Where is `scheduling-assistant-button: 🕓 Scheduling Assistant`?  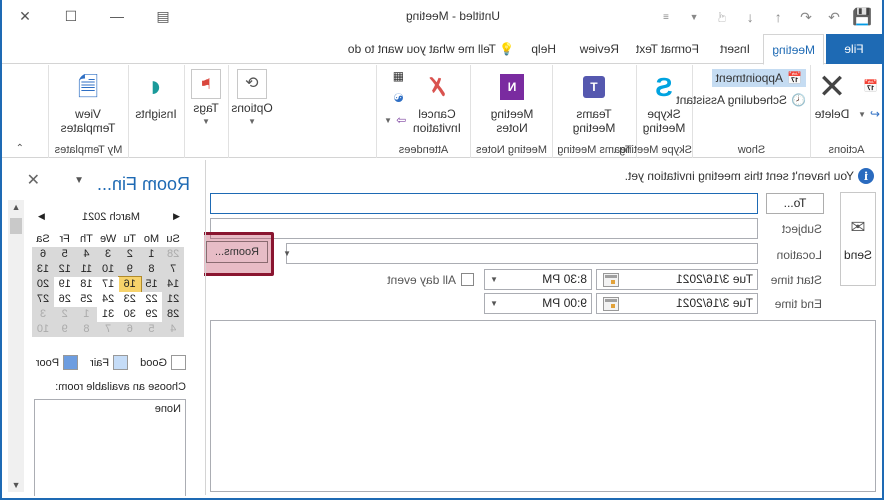
scheduling-assistant-button: 🕓 Scheduling Assistant is located at coordinates (741, 100).